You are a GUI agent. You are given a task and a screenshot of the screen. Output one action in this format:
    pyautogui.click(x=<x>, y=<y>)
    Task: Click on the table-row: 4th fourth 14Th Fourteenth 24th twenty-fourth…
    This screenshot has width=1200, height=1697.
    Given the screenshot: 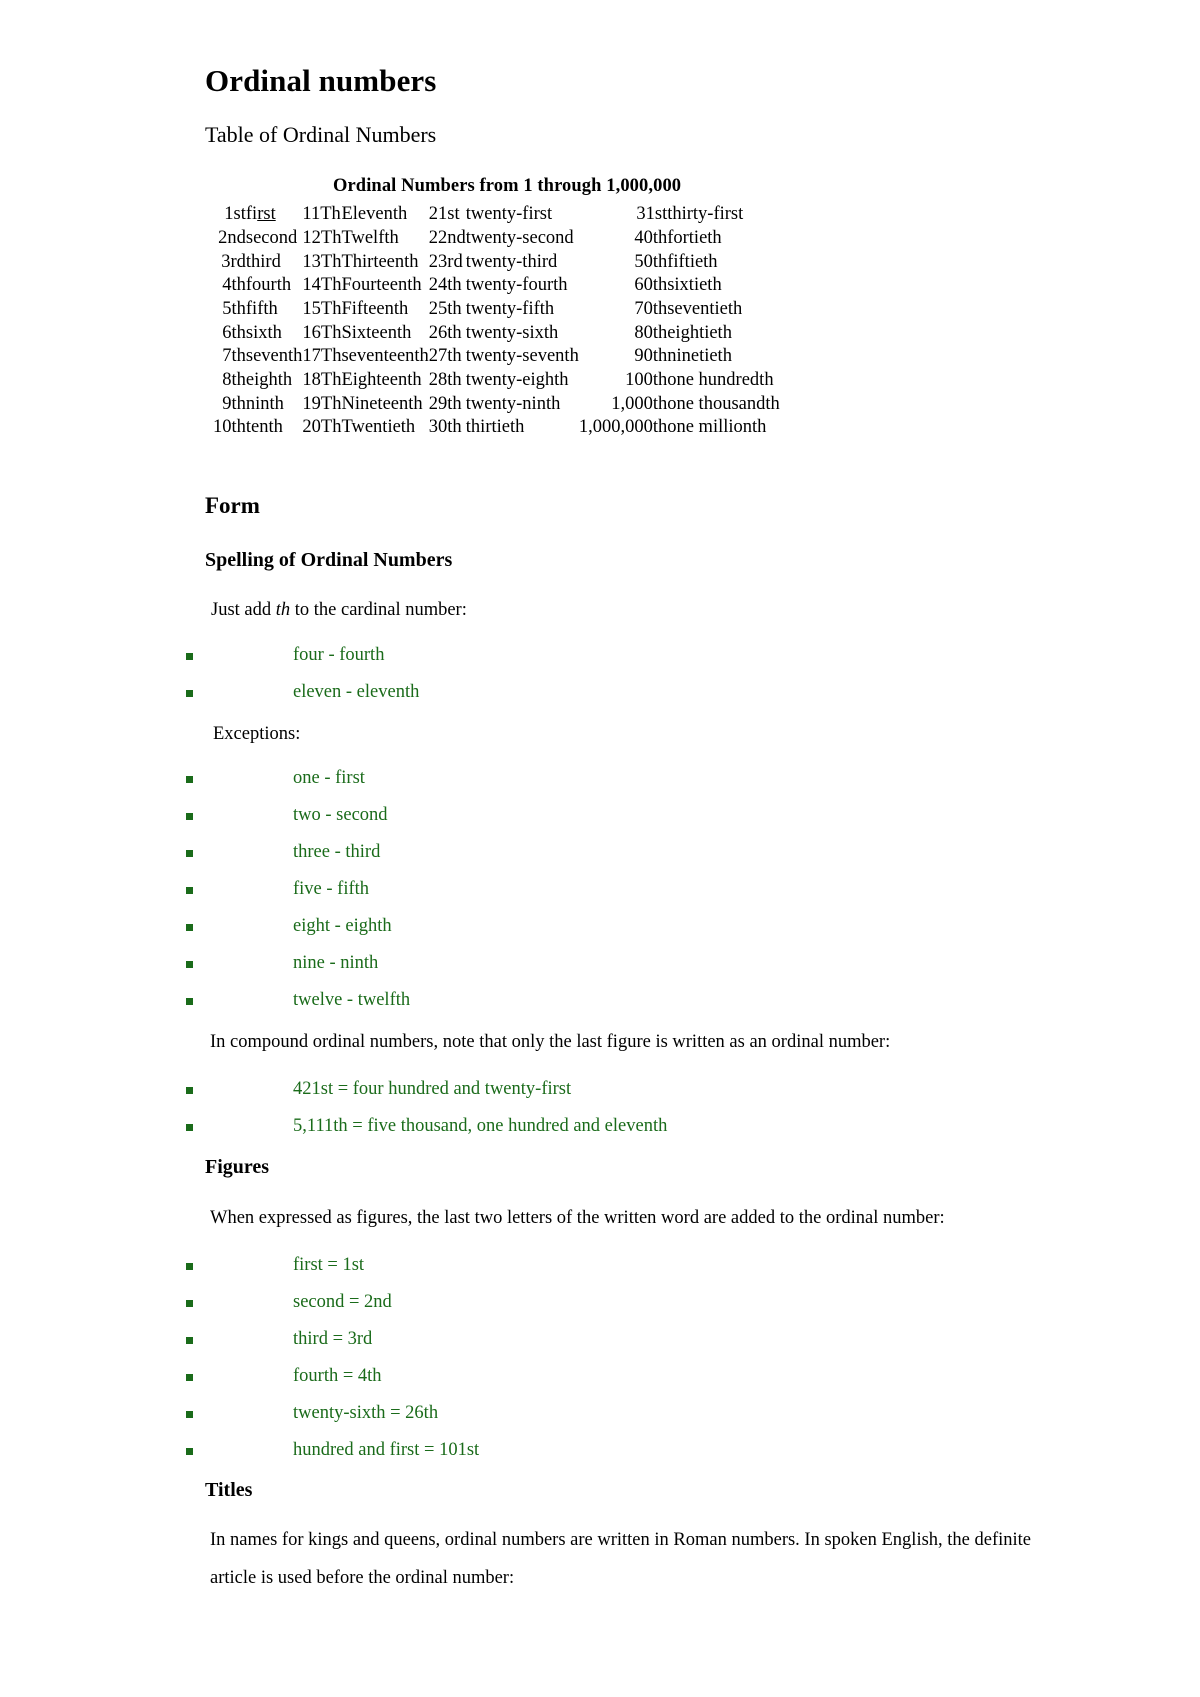 What is the action you would take?
    pyautogui.click(x=496, y=286)
    